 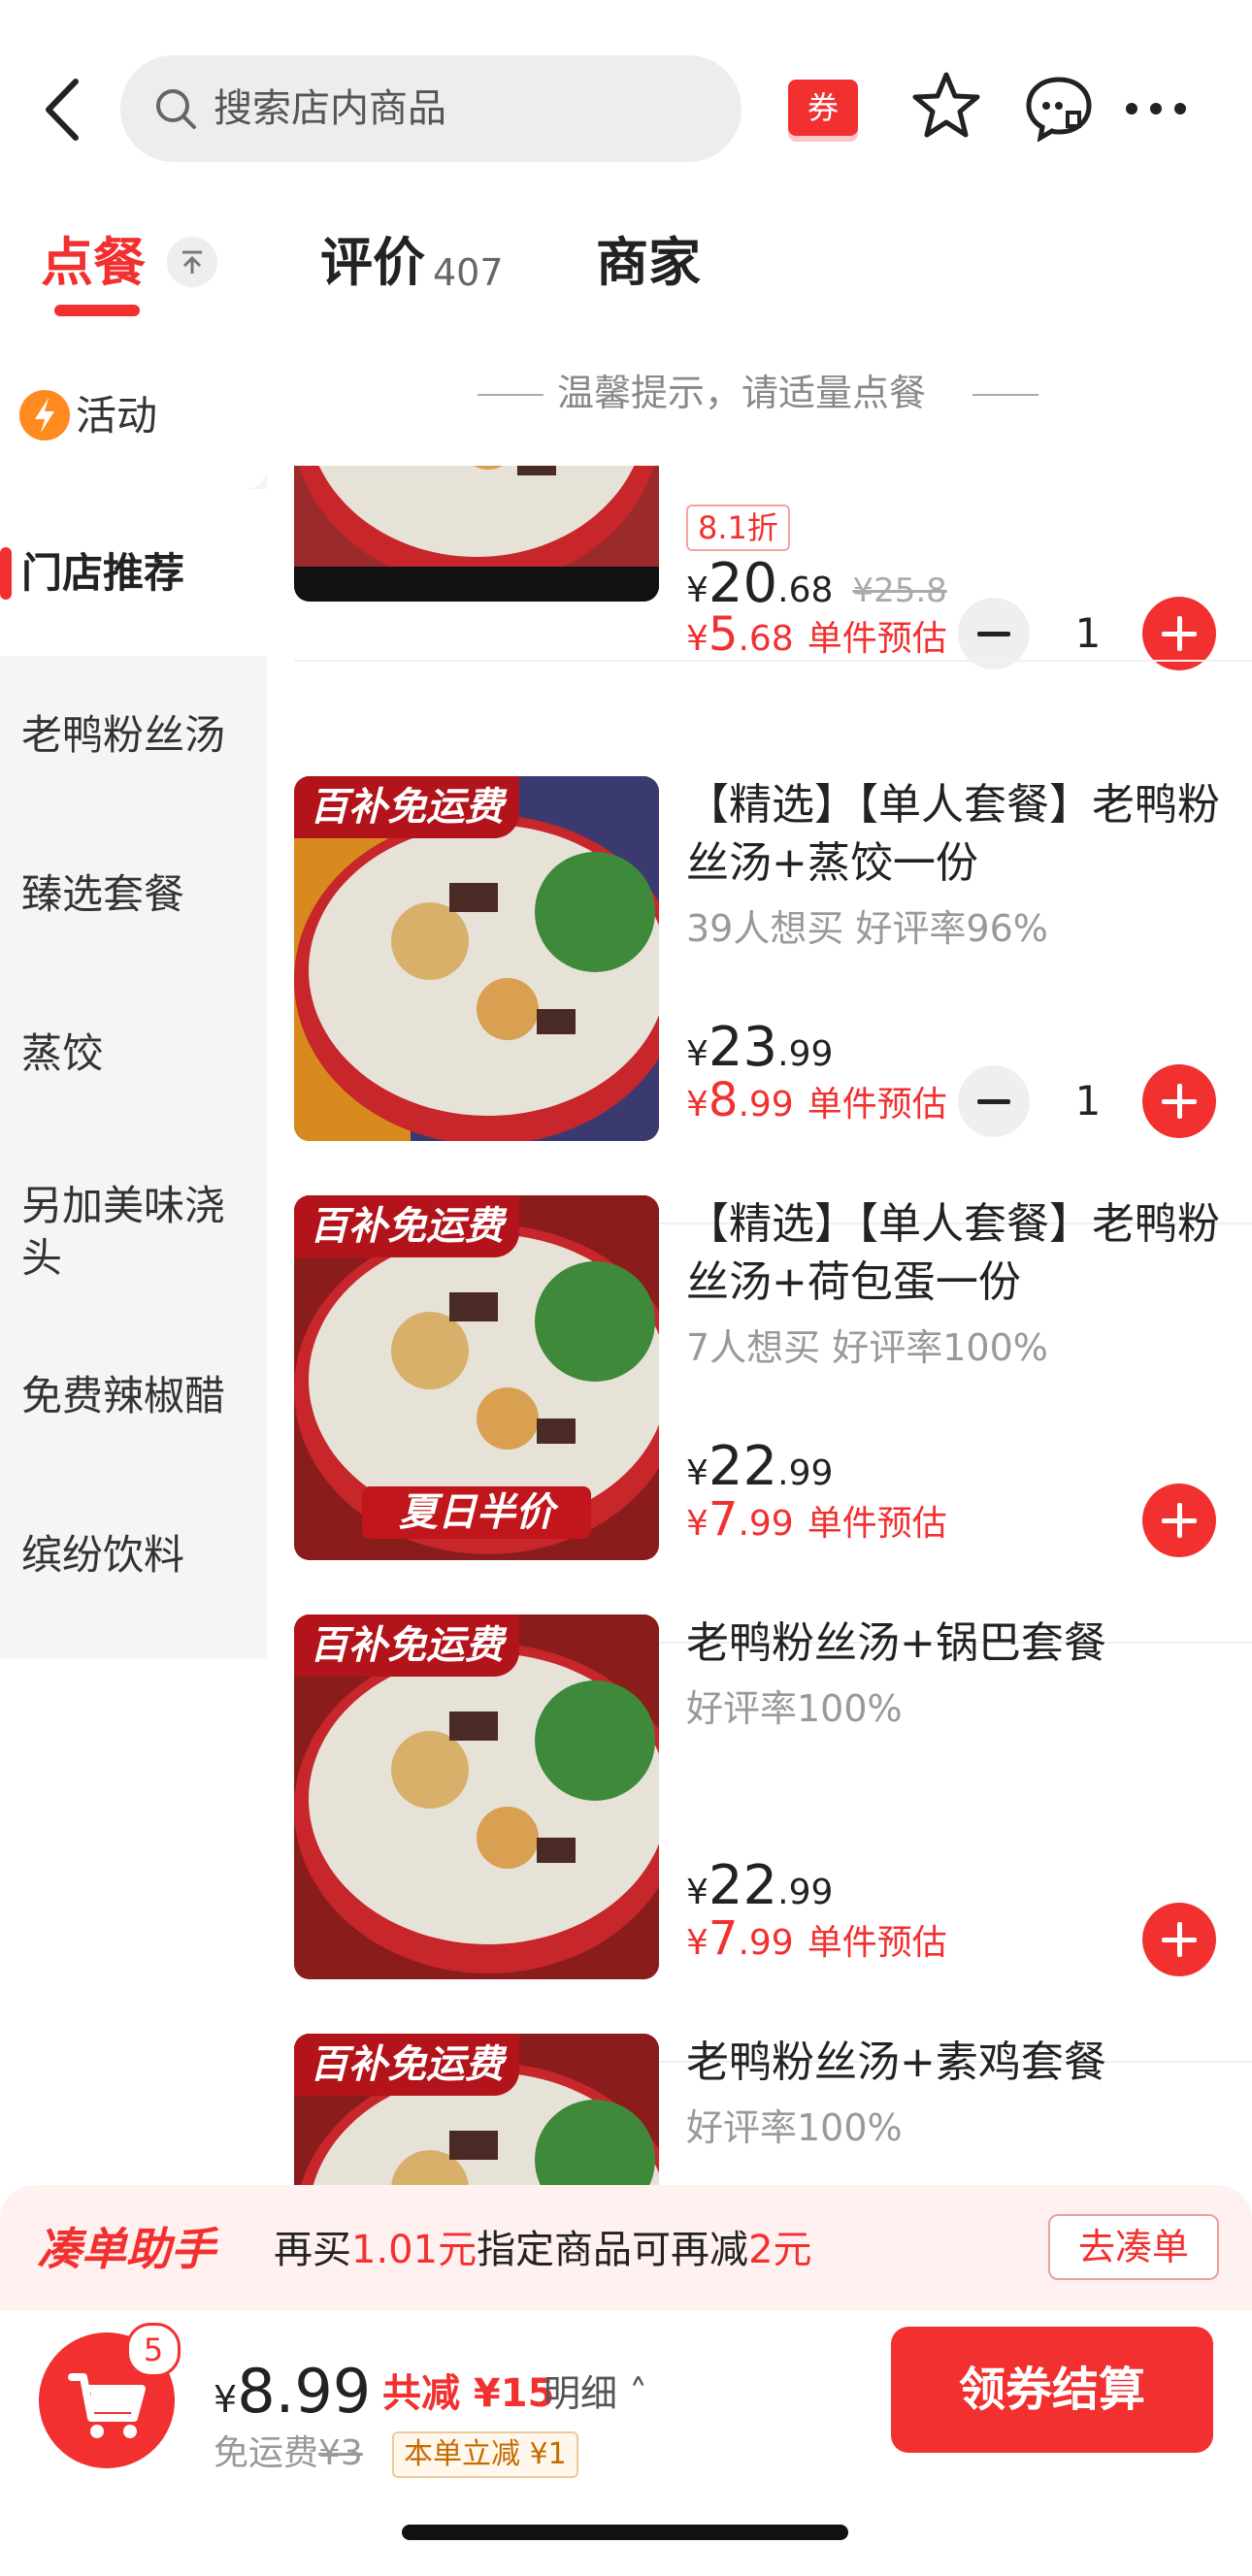 I want to click on sidebar-active-indicator, so click(x=6, y=573).